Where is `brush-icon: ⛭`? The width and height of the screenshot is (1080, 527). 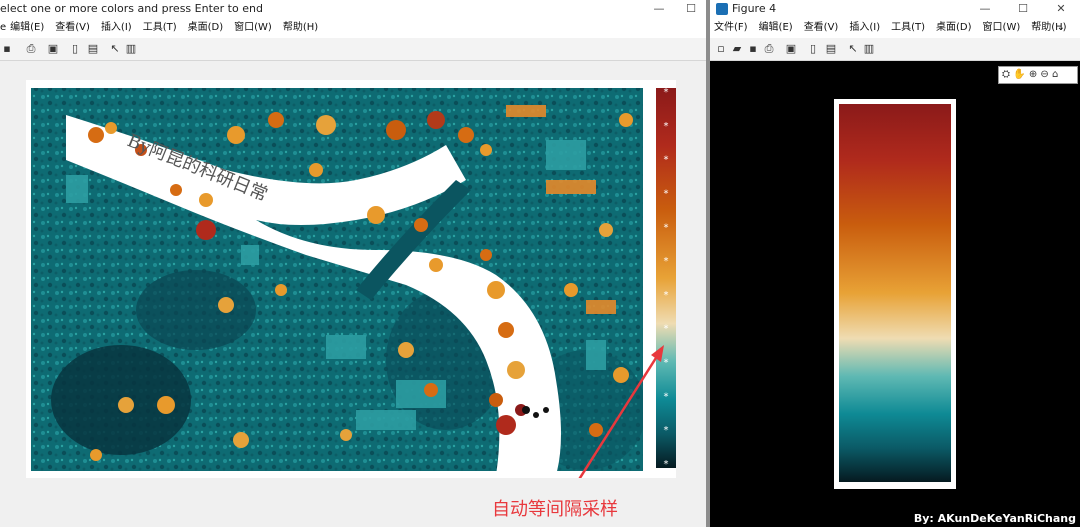
brush-icon: ⛭ is located at coordinates (1006, 74).